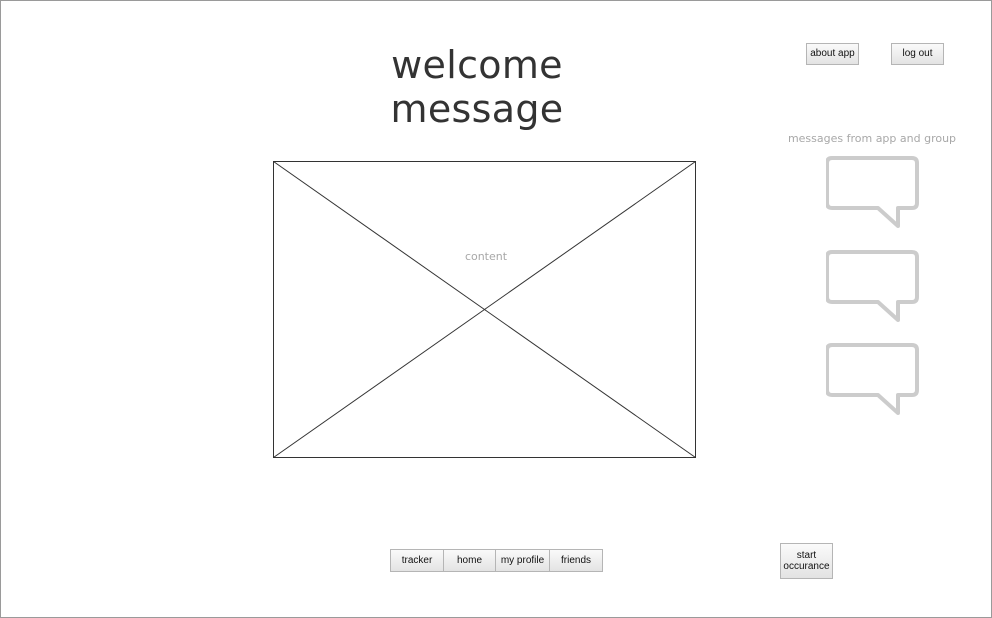 This screenshot has height=618, width=992. Describe the element at coordinates (872, 138) in the screenshot. I see `messages-label: messages from app and group` at that location.